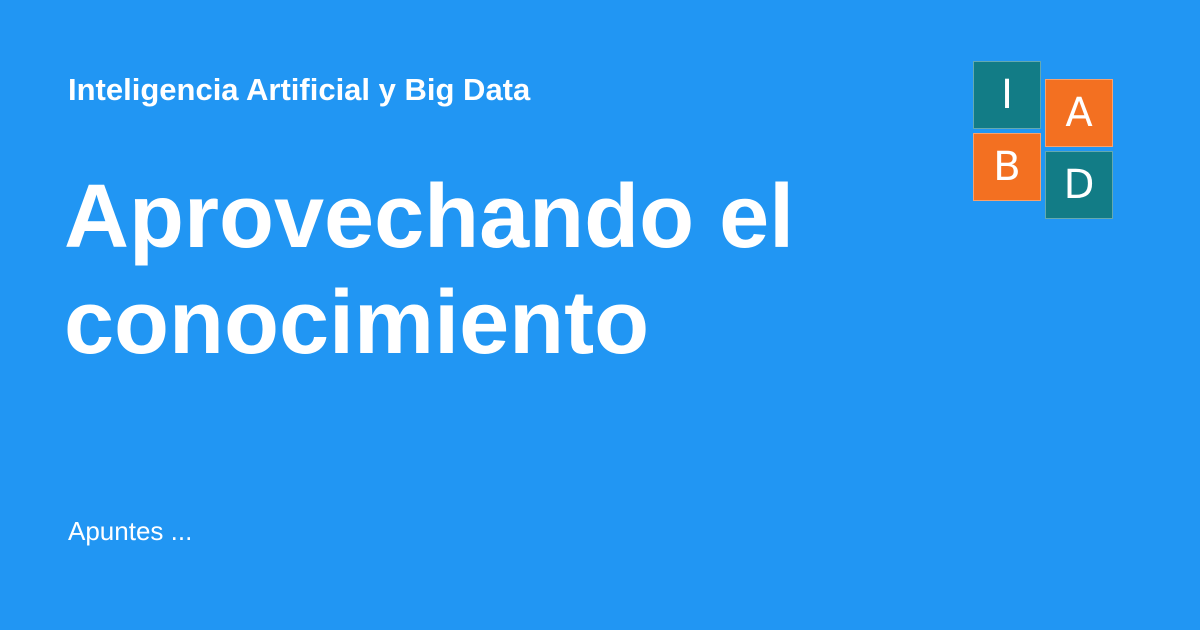  Describe the element at coordinates (299, 89) in the screenshot. I see `site-name: Inteligencia Artificial y Big Data` at that location.